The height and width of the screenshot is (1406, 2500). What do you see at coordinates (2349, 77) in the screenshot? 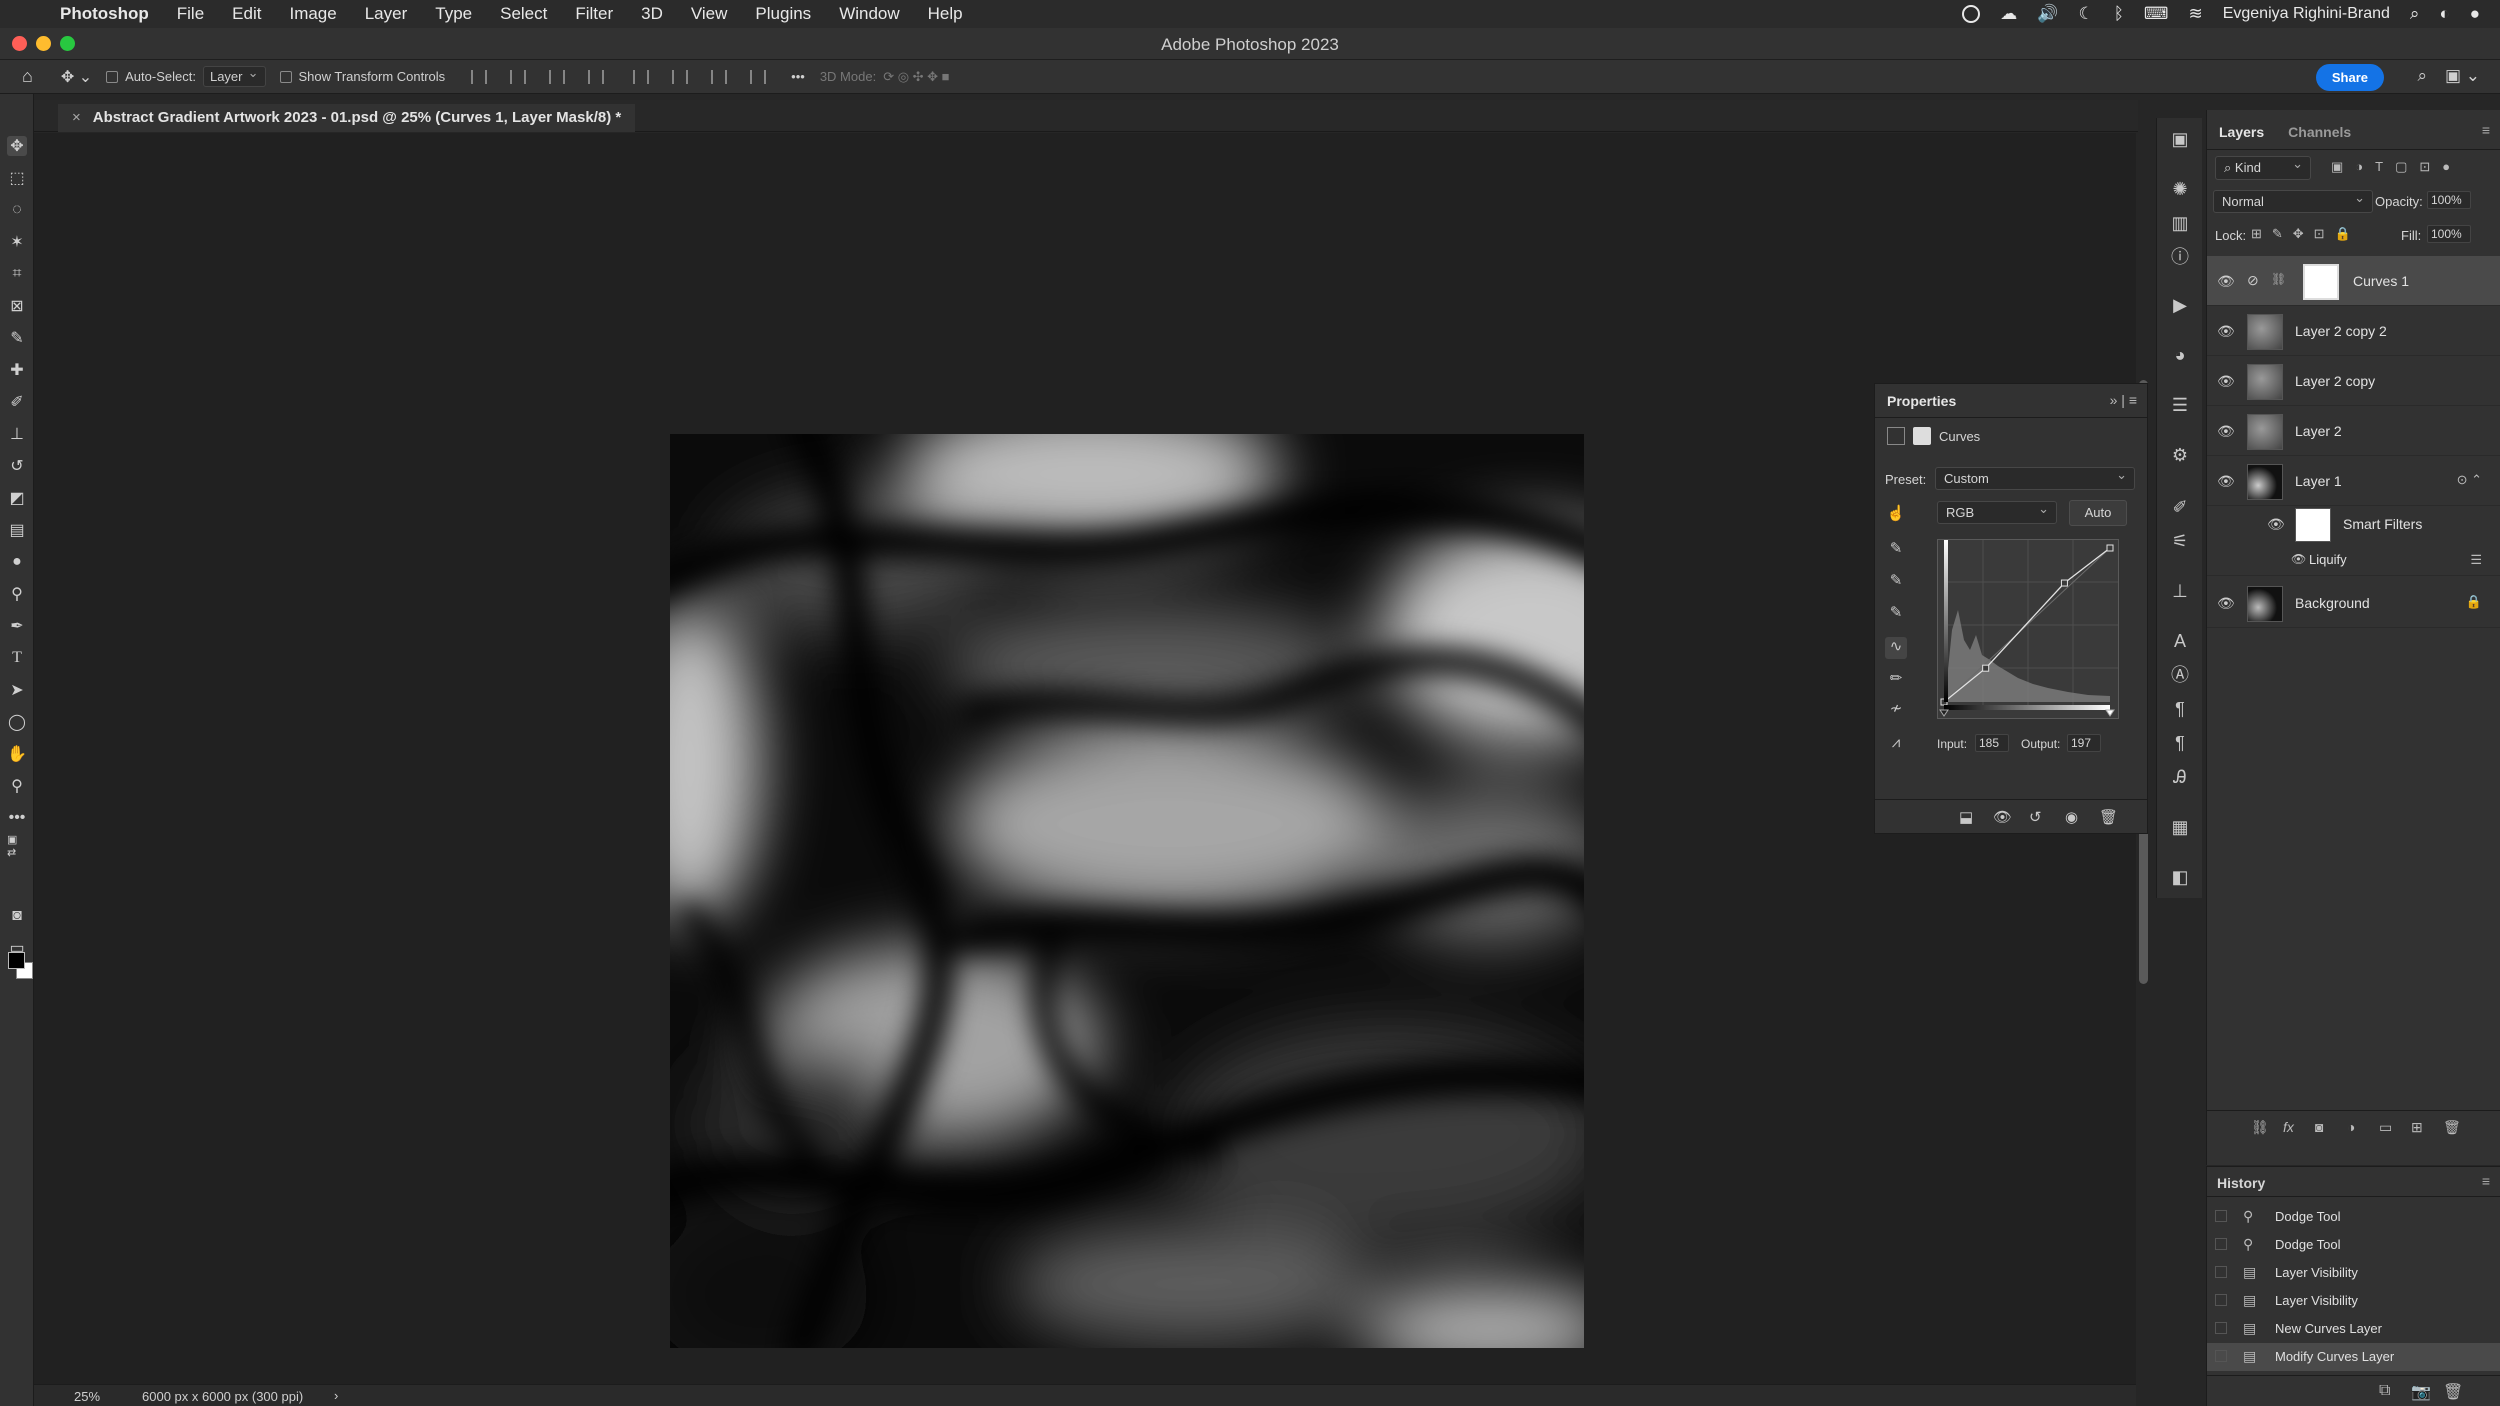
I see `share-button: Share` at bounding box center [2349, 77].